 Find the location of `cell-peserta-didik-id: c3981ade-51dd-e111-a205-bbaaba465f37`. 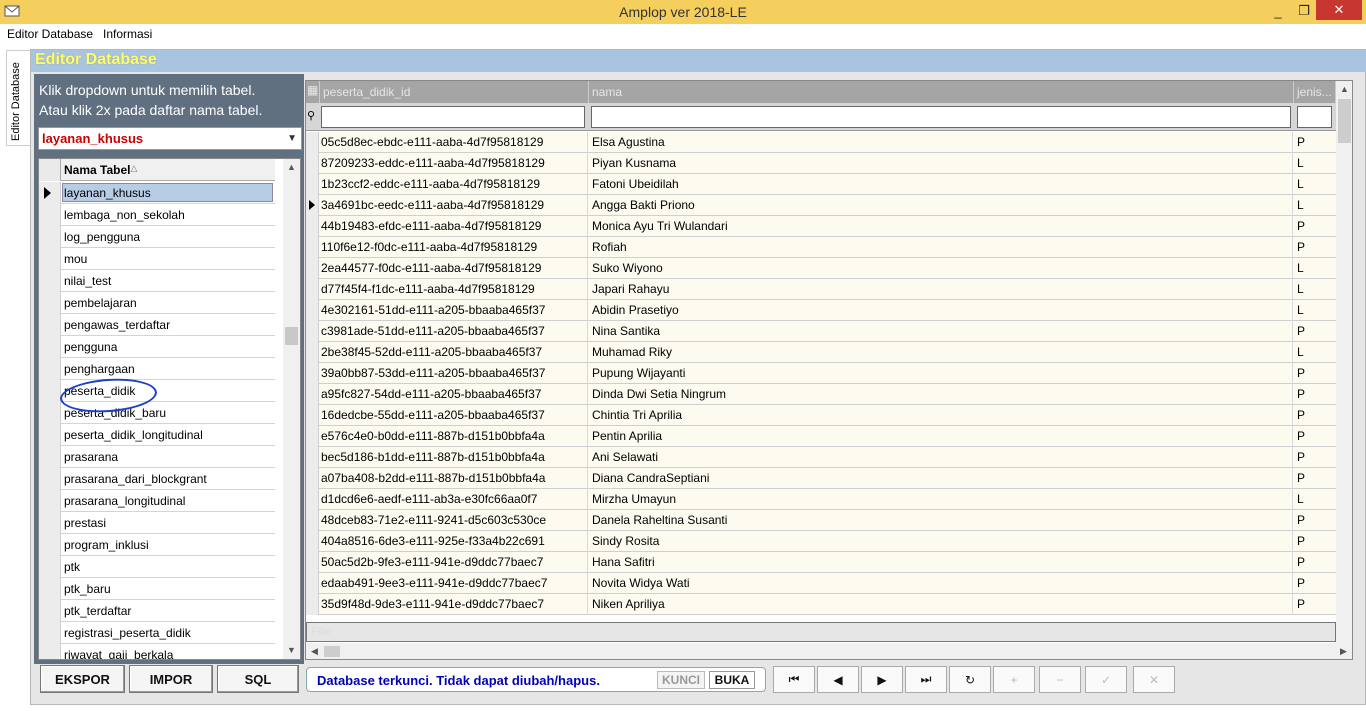

cell-peserta-didik-id: c3981ade-51dd-e111-a205-bbaaba465f37 is located at coordinates (454, 331).